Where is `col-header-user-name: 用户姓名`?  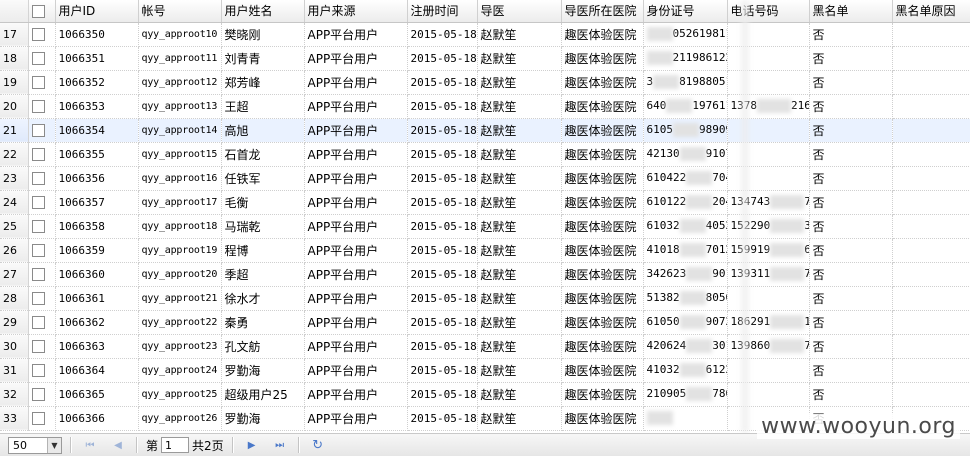
col-header-user-name: 用户姓名 is located at coordinates (263, 11).